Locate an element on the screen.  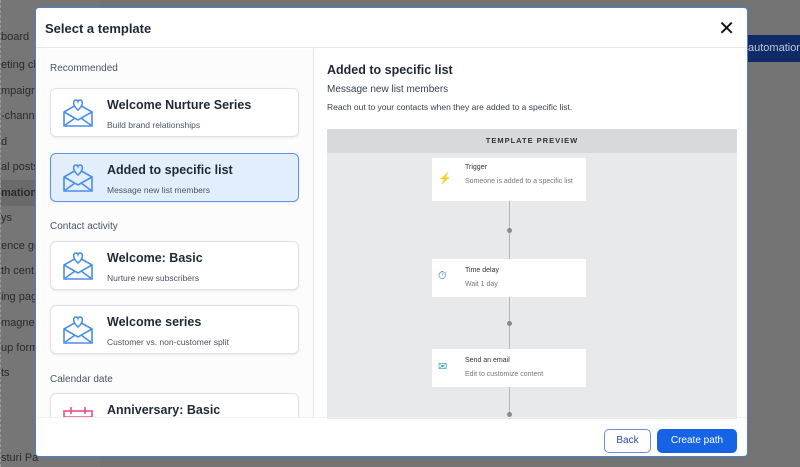
bg-nav-item: up form is located at coordinates (20, 348).